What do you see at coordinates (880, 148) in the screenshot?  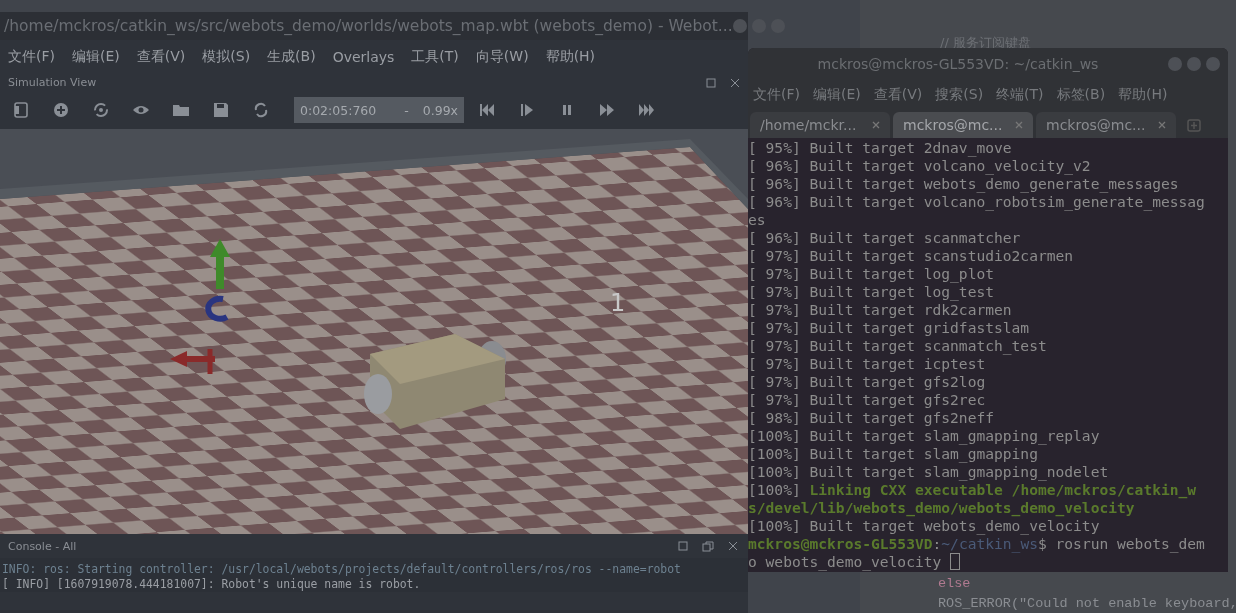 I see `terminal-line: [ 95%] Built target 2dnav_move` at bounding box center [880, 148].